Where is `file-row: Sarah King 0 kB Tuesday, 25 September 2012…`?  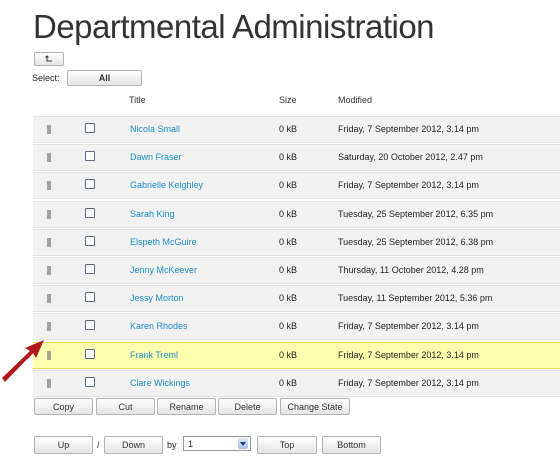 file-row: Sarah King 0 kB Tuesday, 25 September 2012… is located at coordinates (296, 214).